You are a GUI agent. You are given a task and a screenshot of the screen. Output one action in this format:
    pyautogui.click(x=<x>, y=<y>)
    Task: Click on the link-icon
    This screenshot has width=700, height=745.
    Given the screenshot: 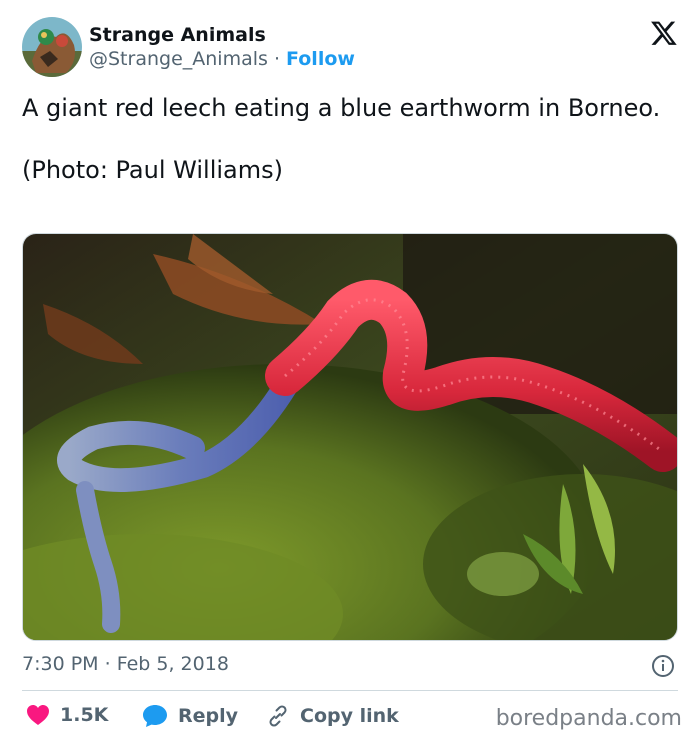 What is the action you would take?
    pyautogui.click(x=278, y=716)
    